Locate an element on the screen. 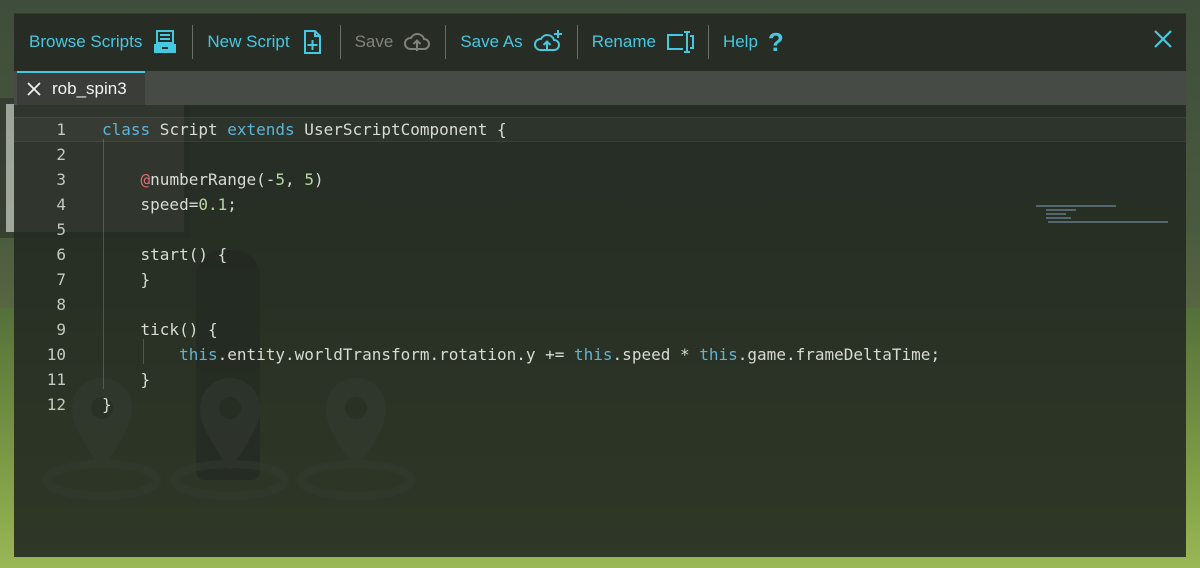  code-token: @ is located at coordinates (145, 179).